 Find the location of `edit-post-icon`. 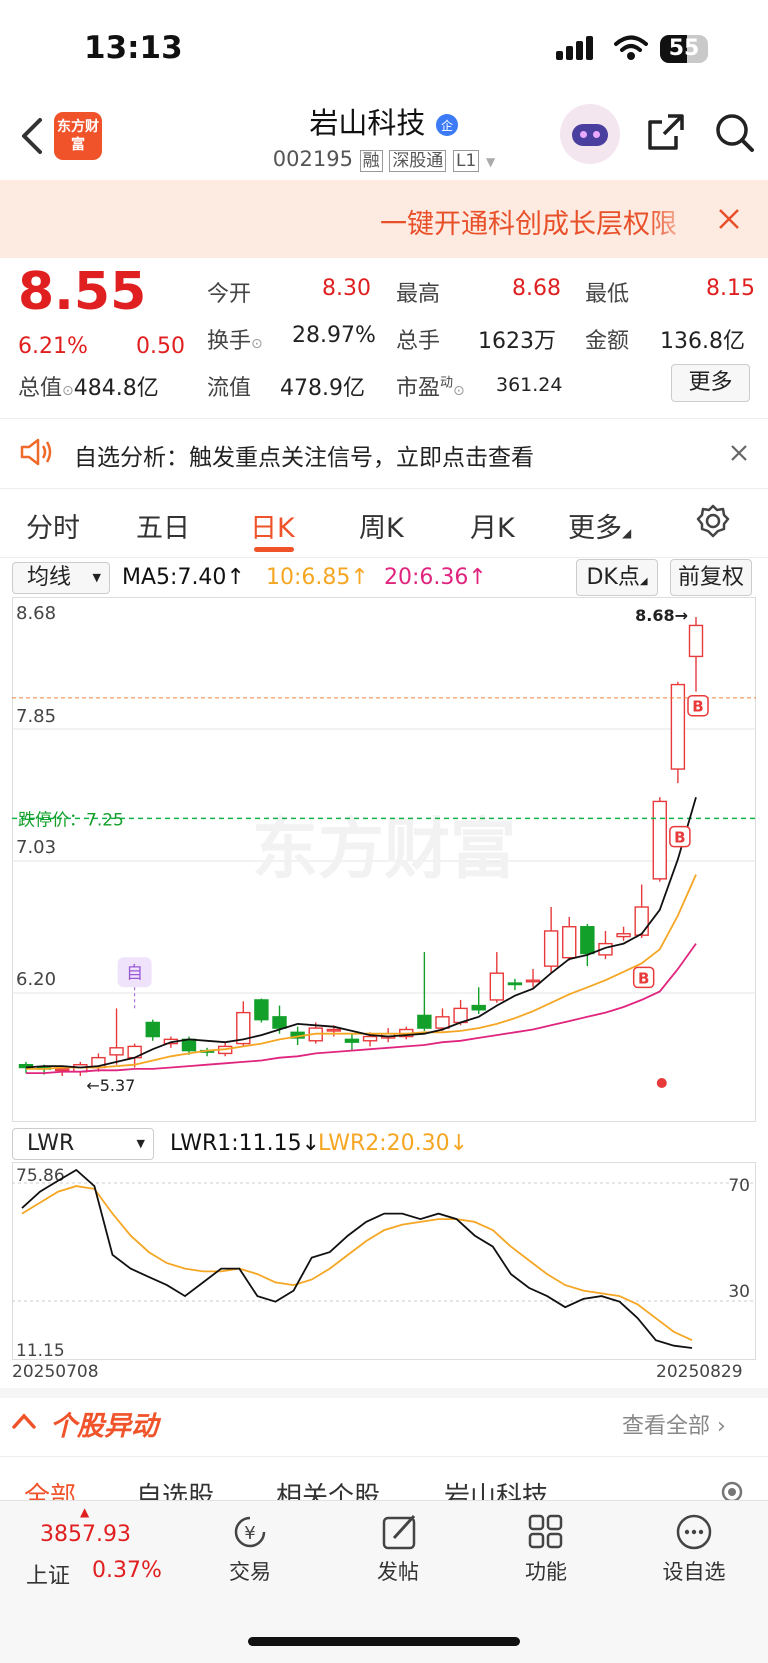

edit-post-icon is located at coordinates (400, 1532).